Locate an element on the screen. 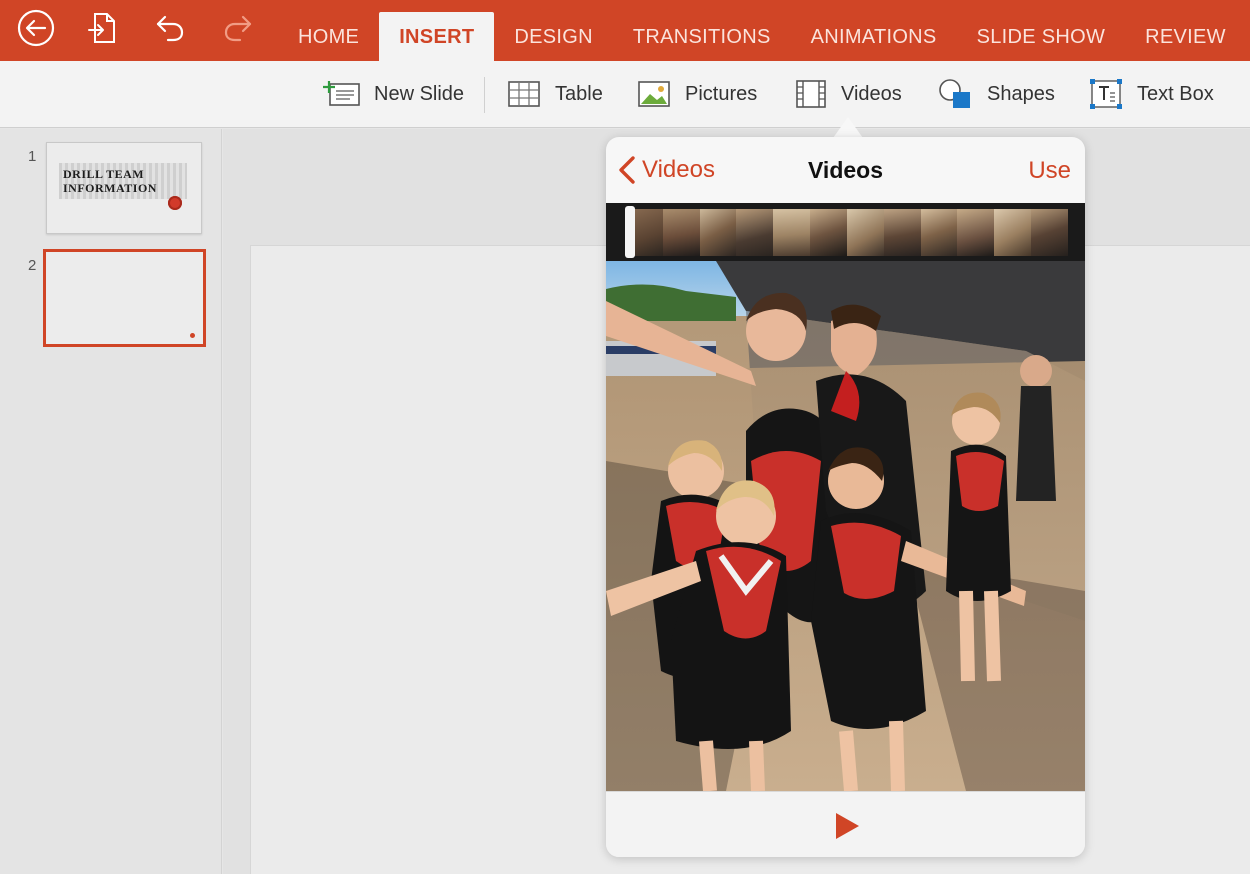  slide-title-line-1: DRILL TEAM is located at coordinates (104, 174).